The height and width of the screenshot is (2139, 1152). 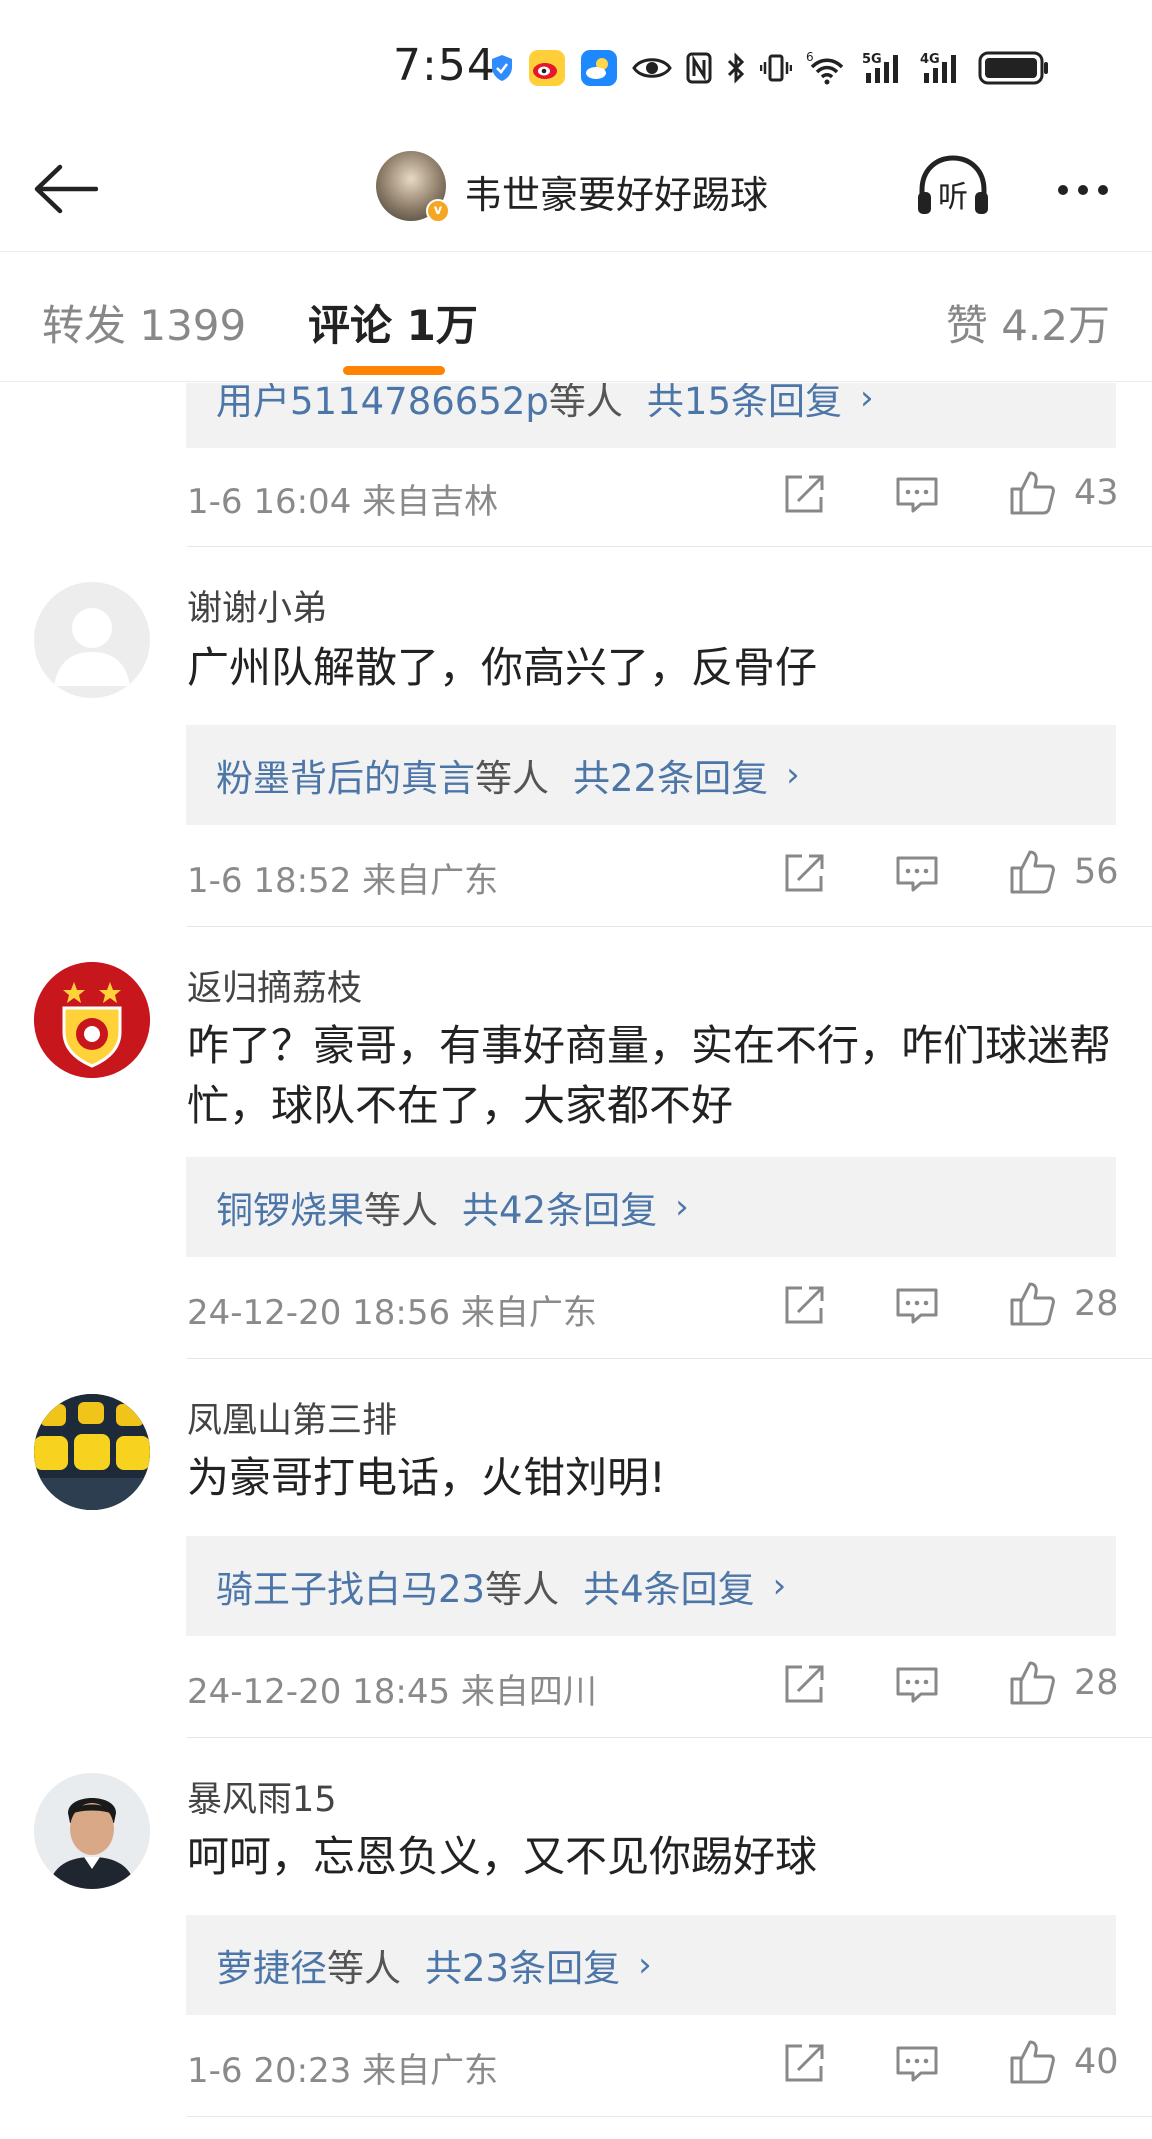 I want to click on commenter-name: 返归摘荔枝, so click(x=274, y=985).